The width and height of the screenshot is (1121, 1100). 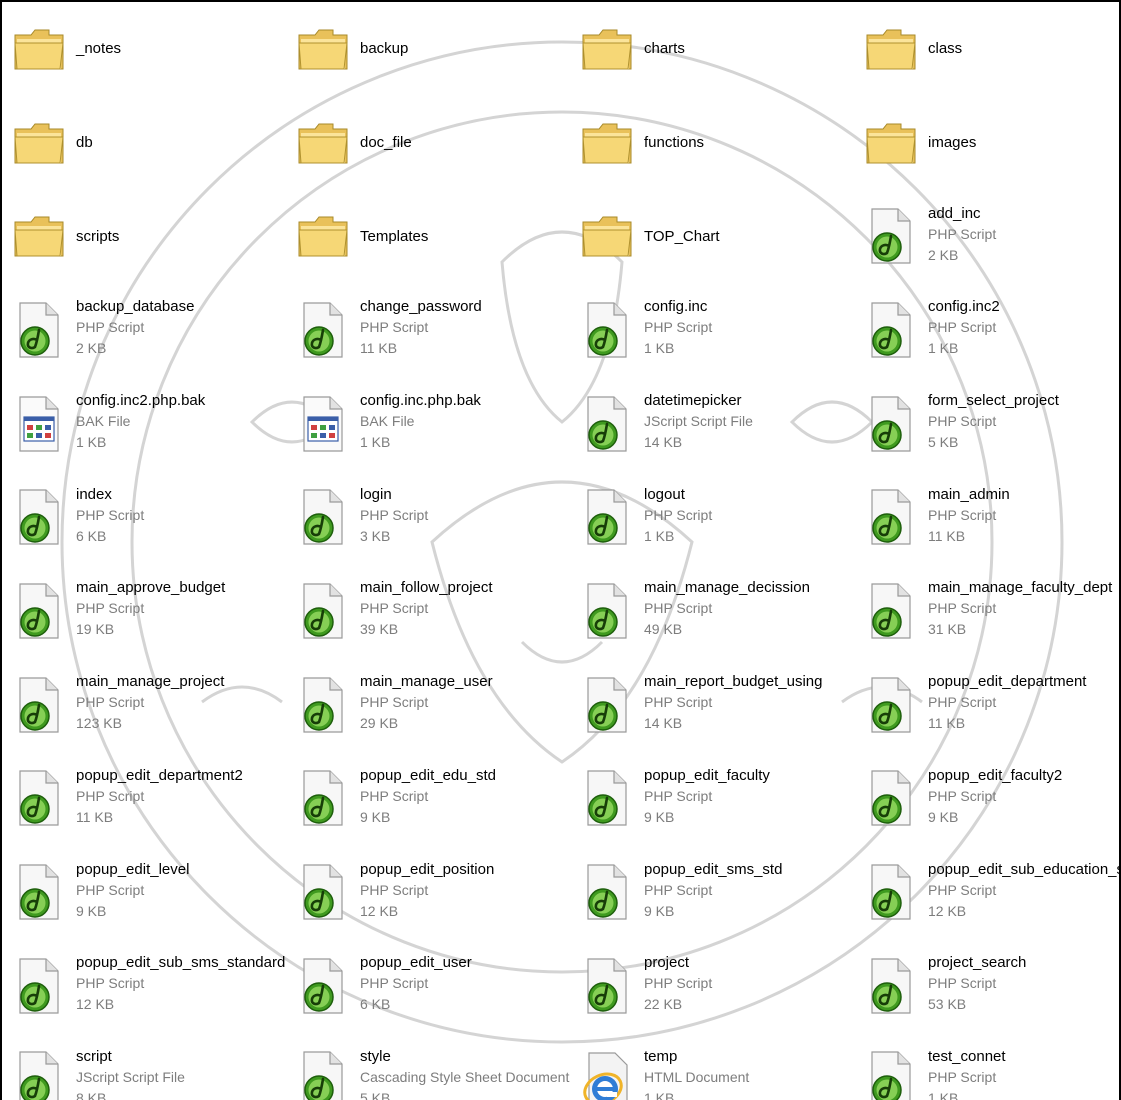 I want to click on item-text: _notes, so click(x=98, y=48).